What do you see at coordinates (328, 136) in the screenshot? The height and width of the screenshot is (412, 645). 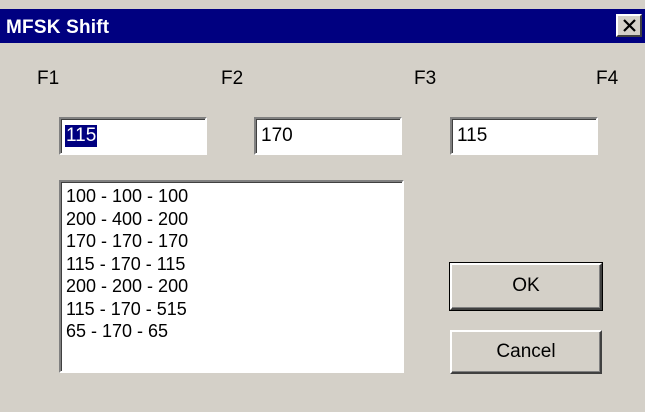 I see `f2-input: 170` at bounding box center [328, 136].